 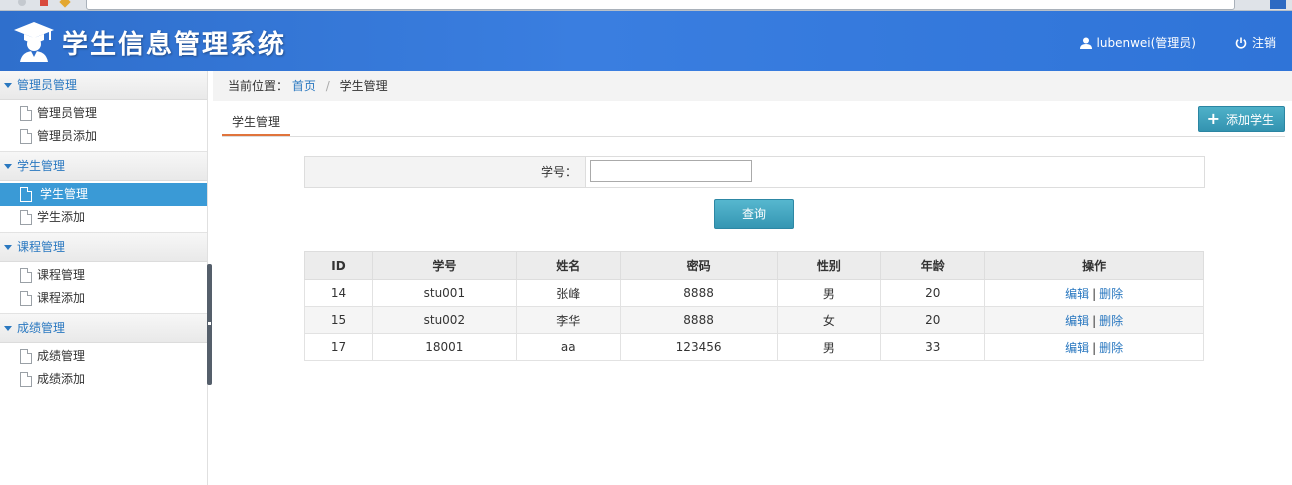 I want to click on sidebar-group-course: 课程管理, so click(x=103, y=247).